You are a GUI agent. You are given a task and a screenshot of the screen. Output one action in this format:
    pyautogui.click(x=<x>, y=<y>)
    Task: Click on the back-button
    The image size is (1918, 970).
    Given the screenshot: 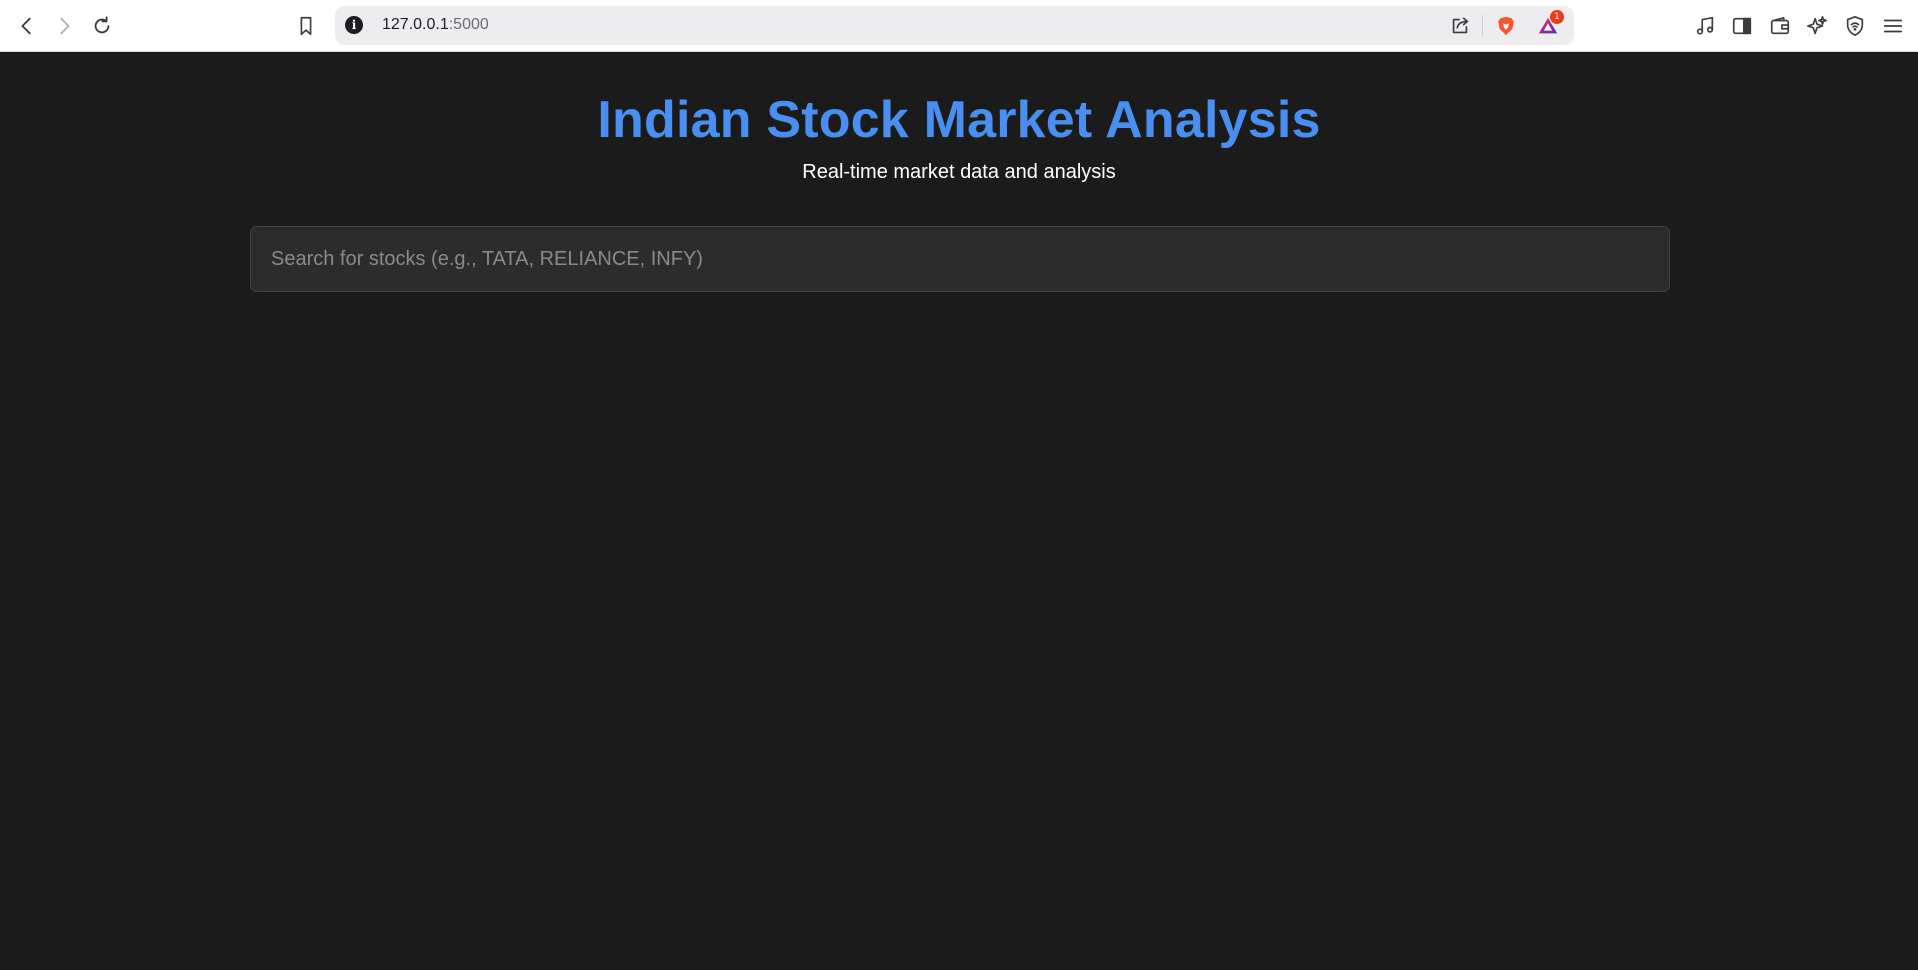 What is the action you would take?
    pyautogui.click(x=27, y=26)
    